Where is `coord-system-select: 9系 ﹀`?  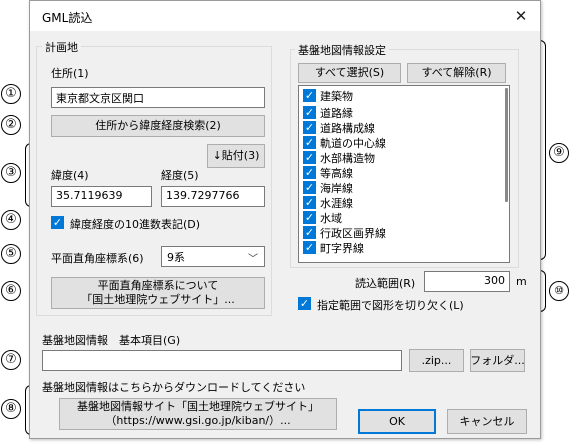 coord-system-select: 9系 ﹀ is located at coordinates (213, 256).